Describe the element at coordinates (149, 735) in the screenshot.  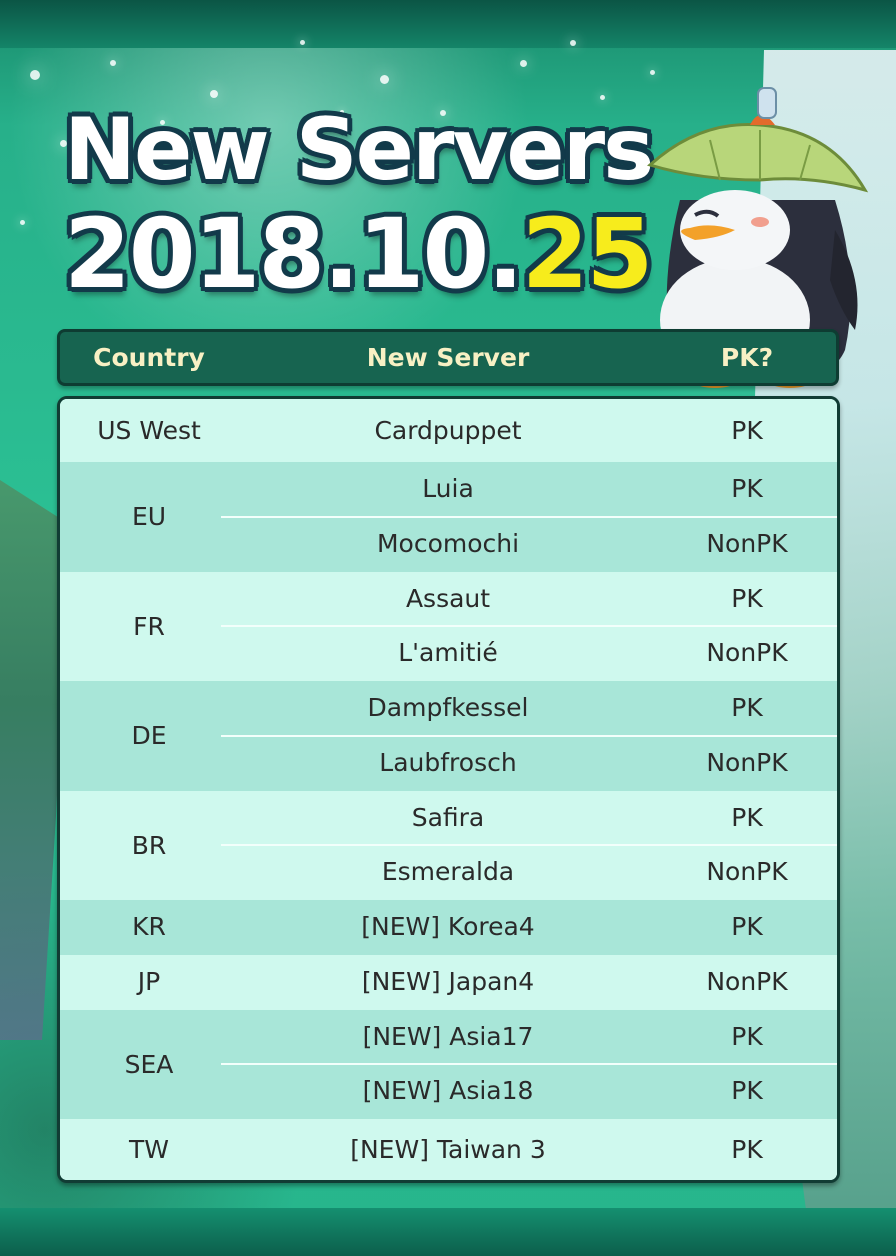
I see `country-cell: DE` at that location.